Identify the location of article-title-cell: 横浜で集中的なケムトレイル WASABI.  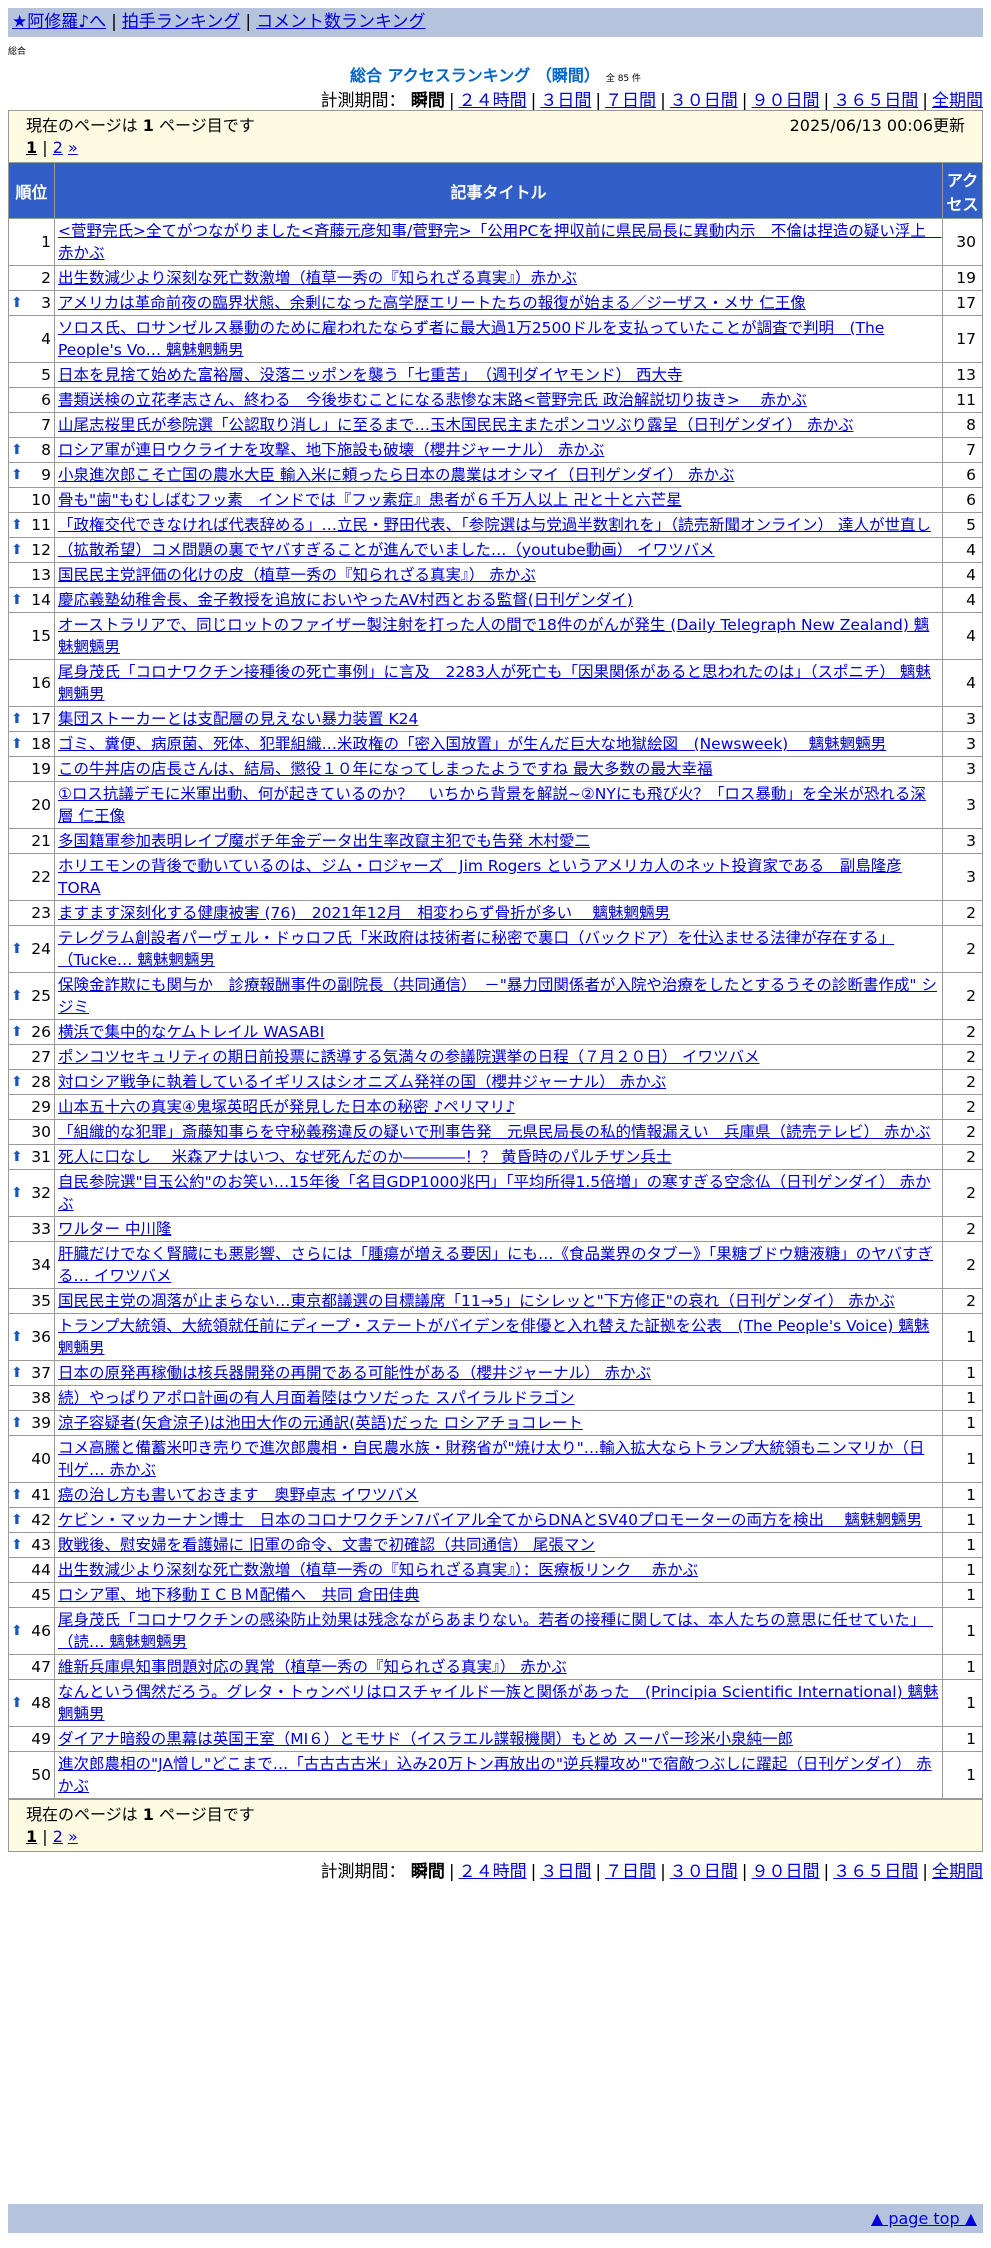
(498, 1032).